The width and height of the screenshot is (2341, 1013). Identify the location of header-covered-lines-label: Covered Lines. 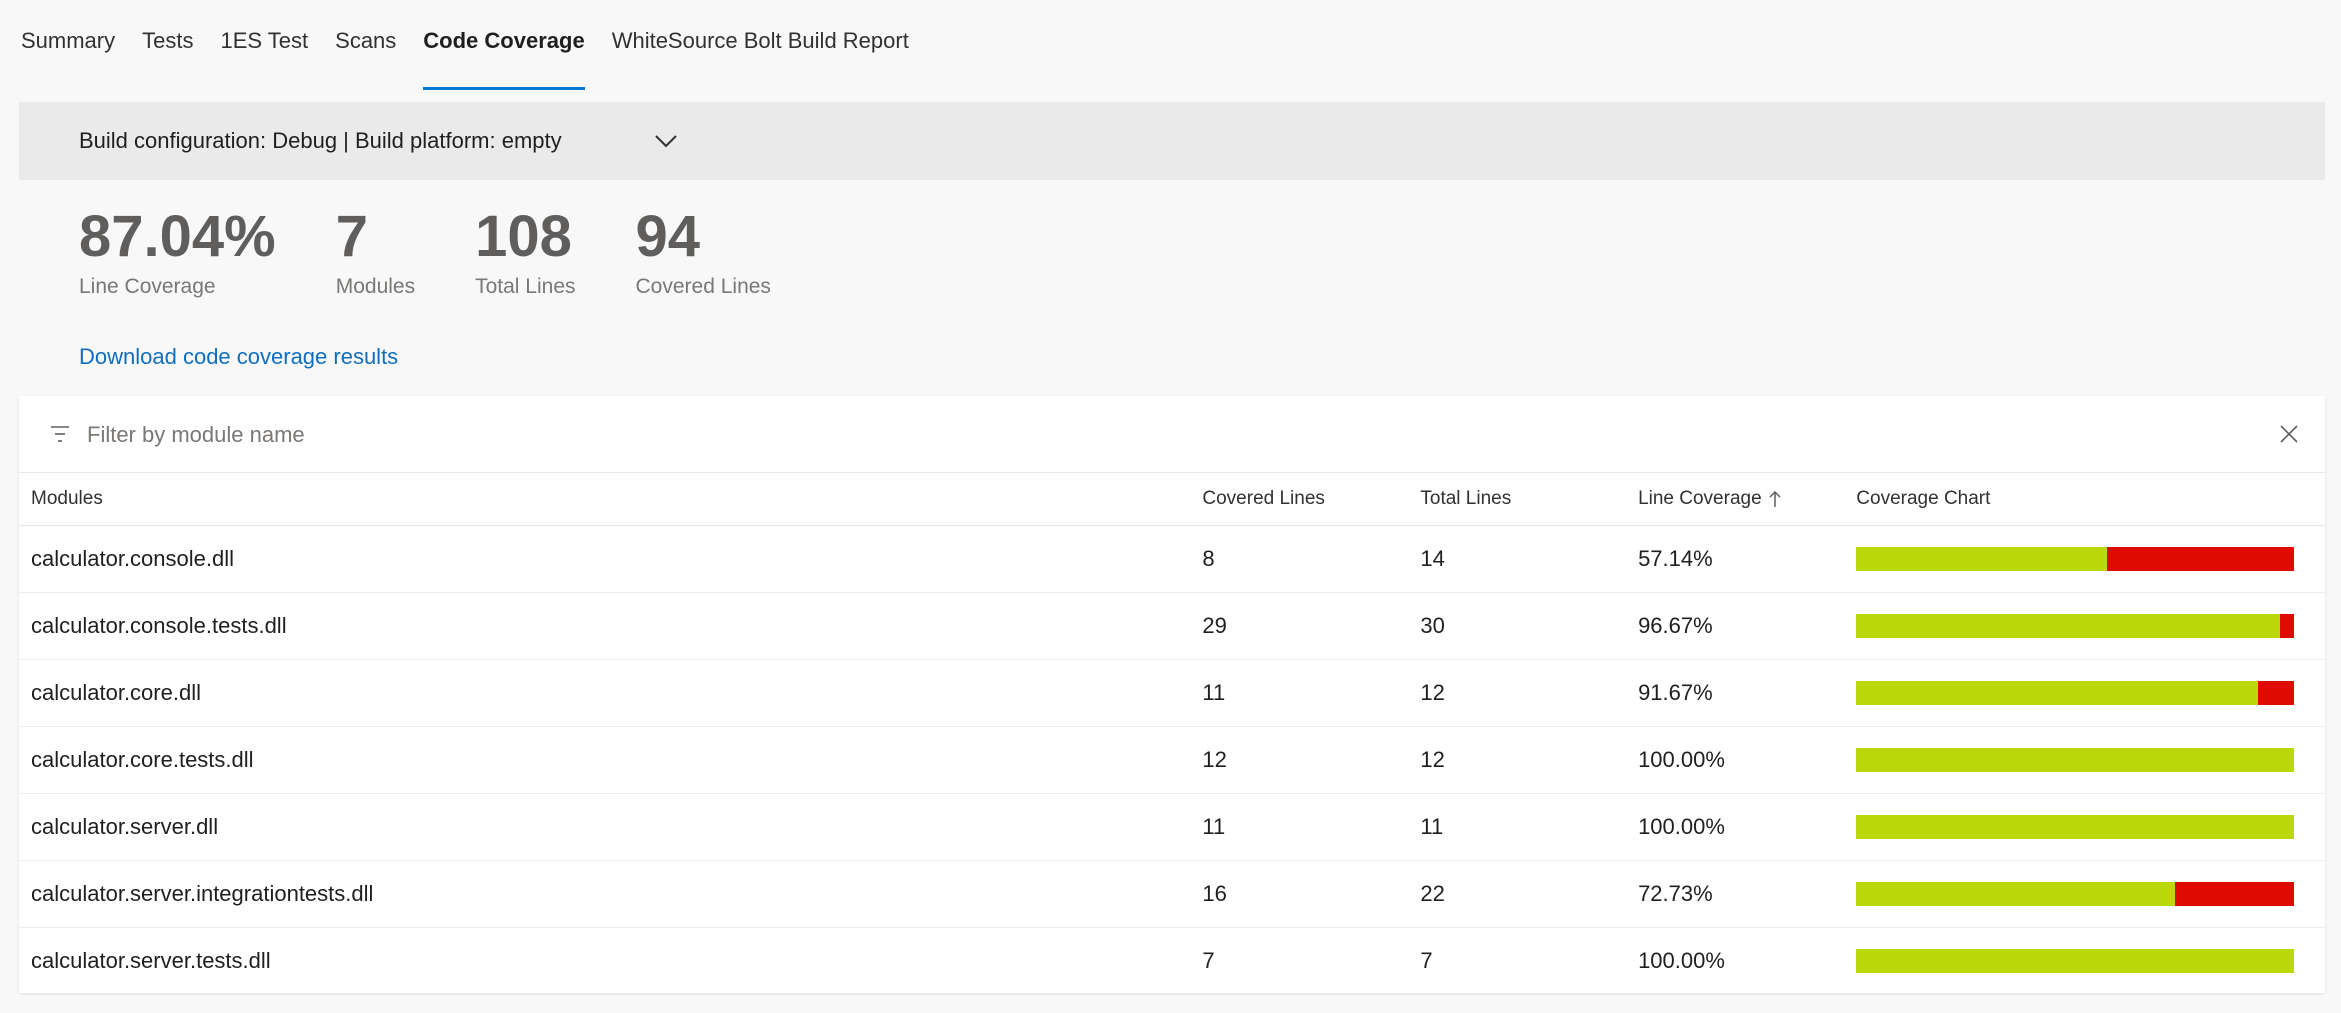
(1263, 498).